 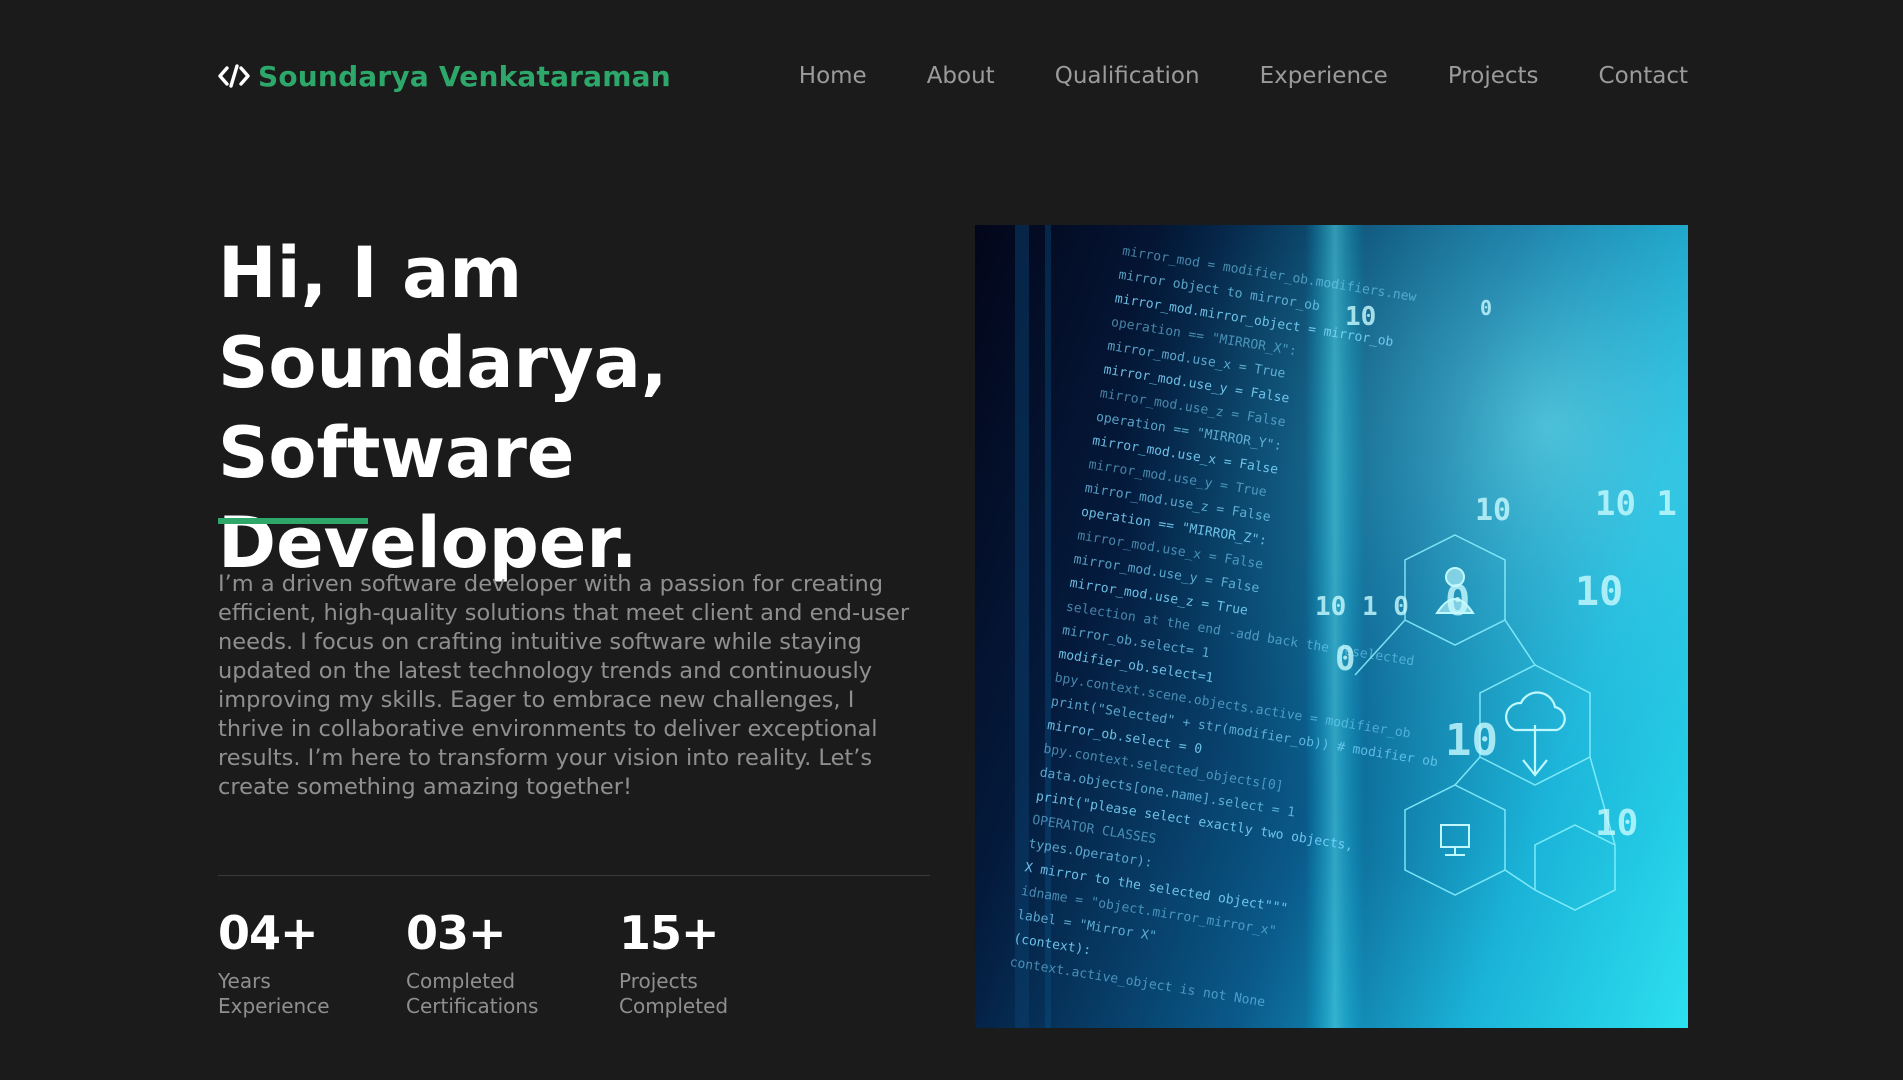 What do you see at coordinates (312, 962) in the screenshot?
I see `stat-years-experience: 04+ Years Experience` at bounding box center [312, 962].